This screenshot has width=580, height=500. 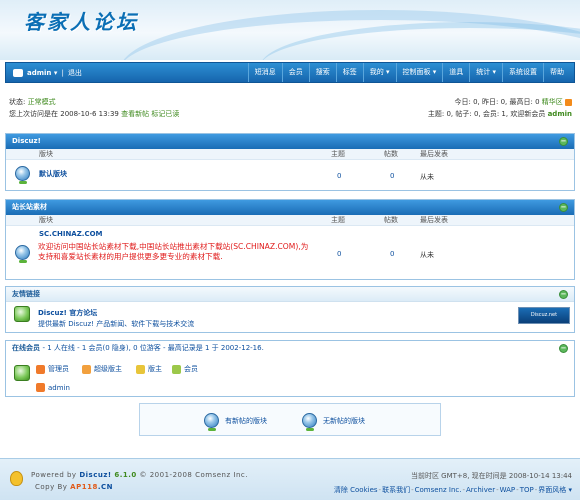 What do you see at coordinates (290, 207) in the screenshot?
I see `category-header: 站长站素材 −` at bounding box center [290, 207].